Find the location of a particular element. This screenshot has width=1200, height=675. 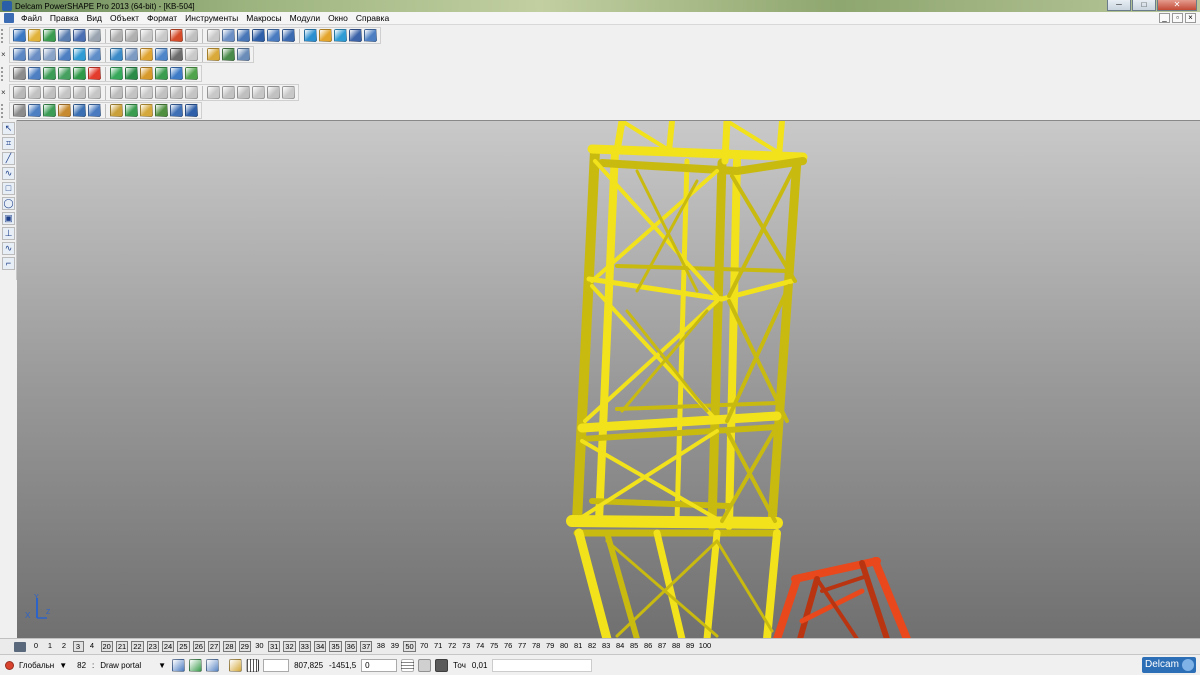

maximize-button: □ is located at coordinates (1144, 5).